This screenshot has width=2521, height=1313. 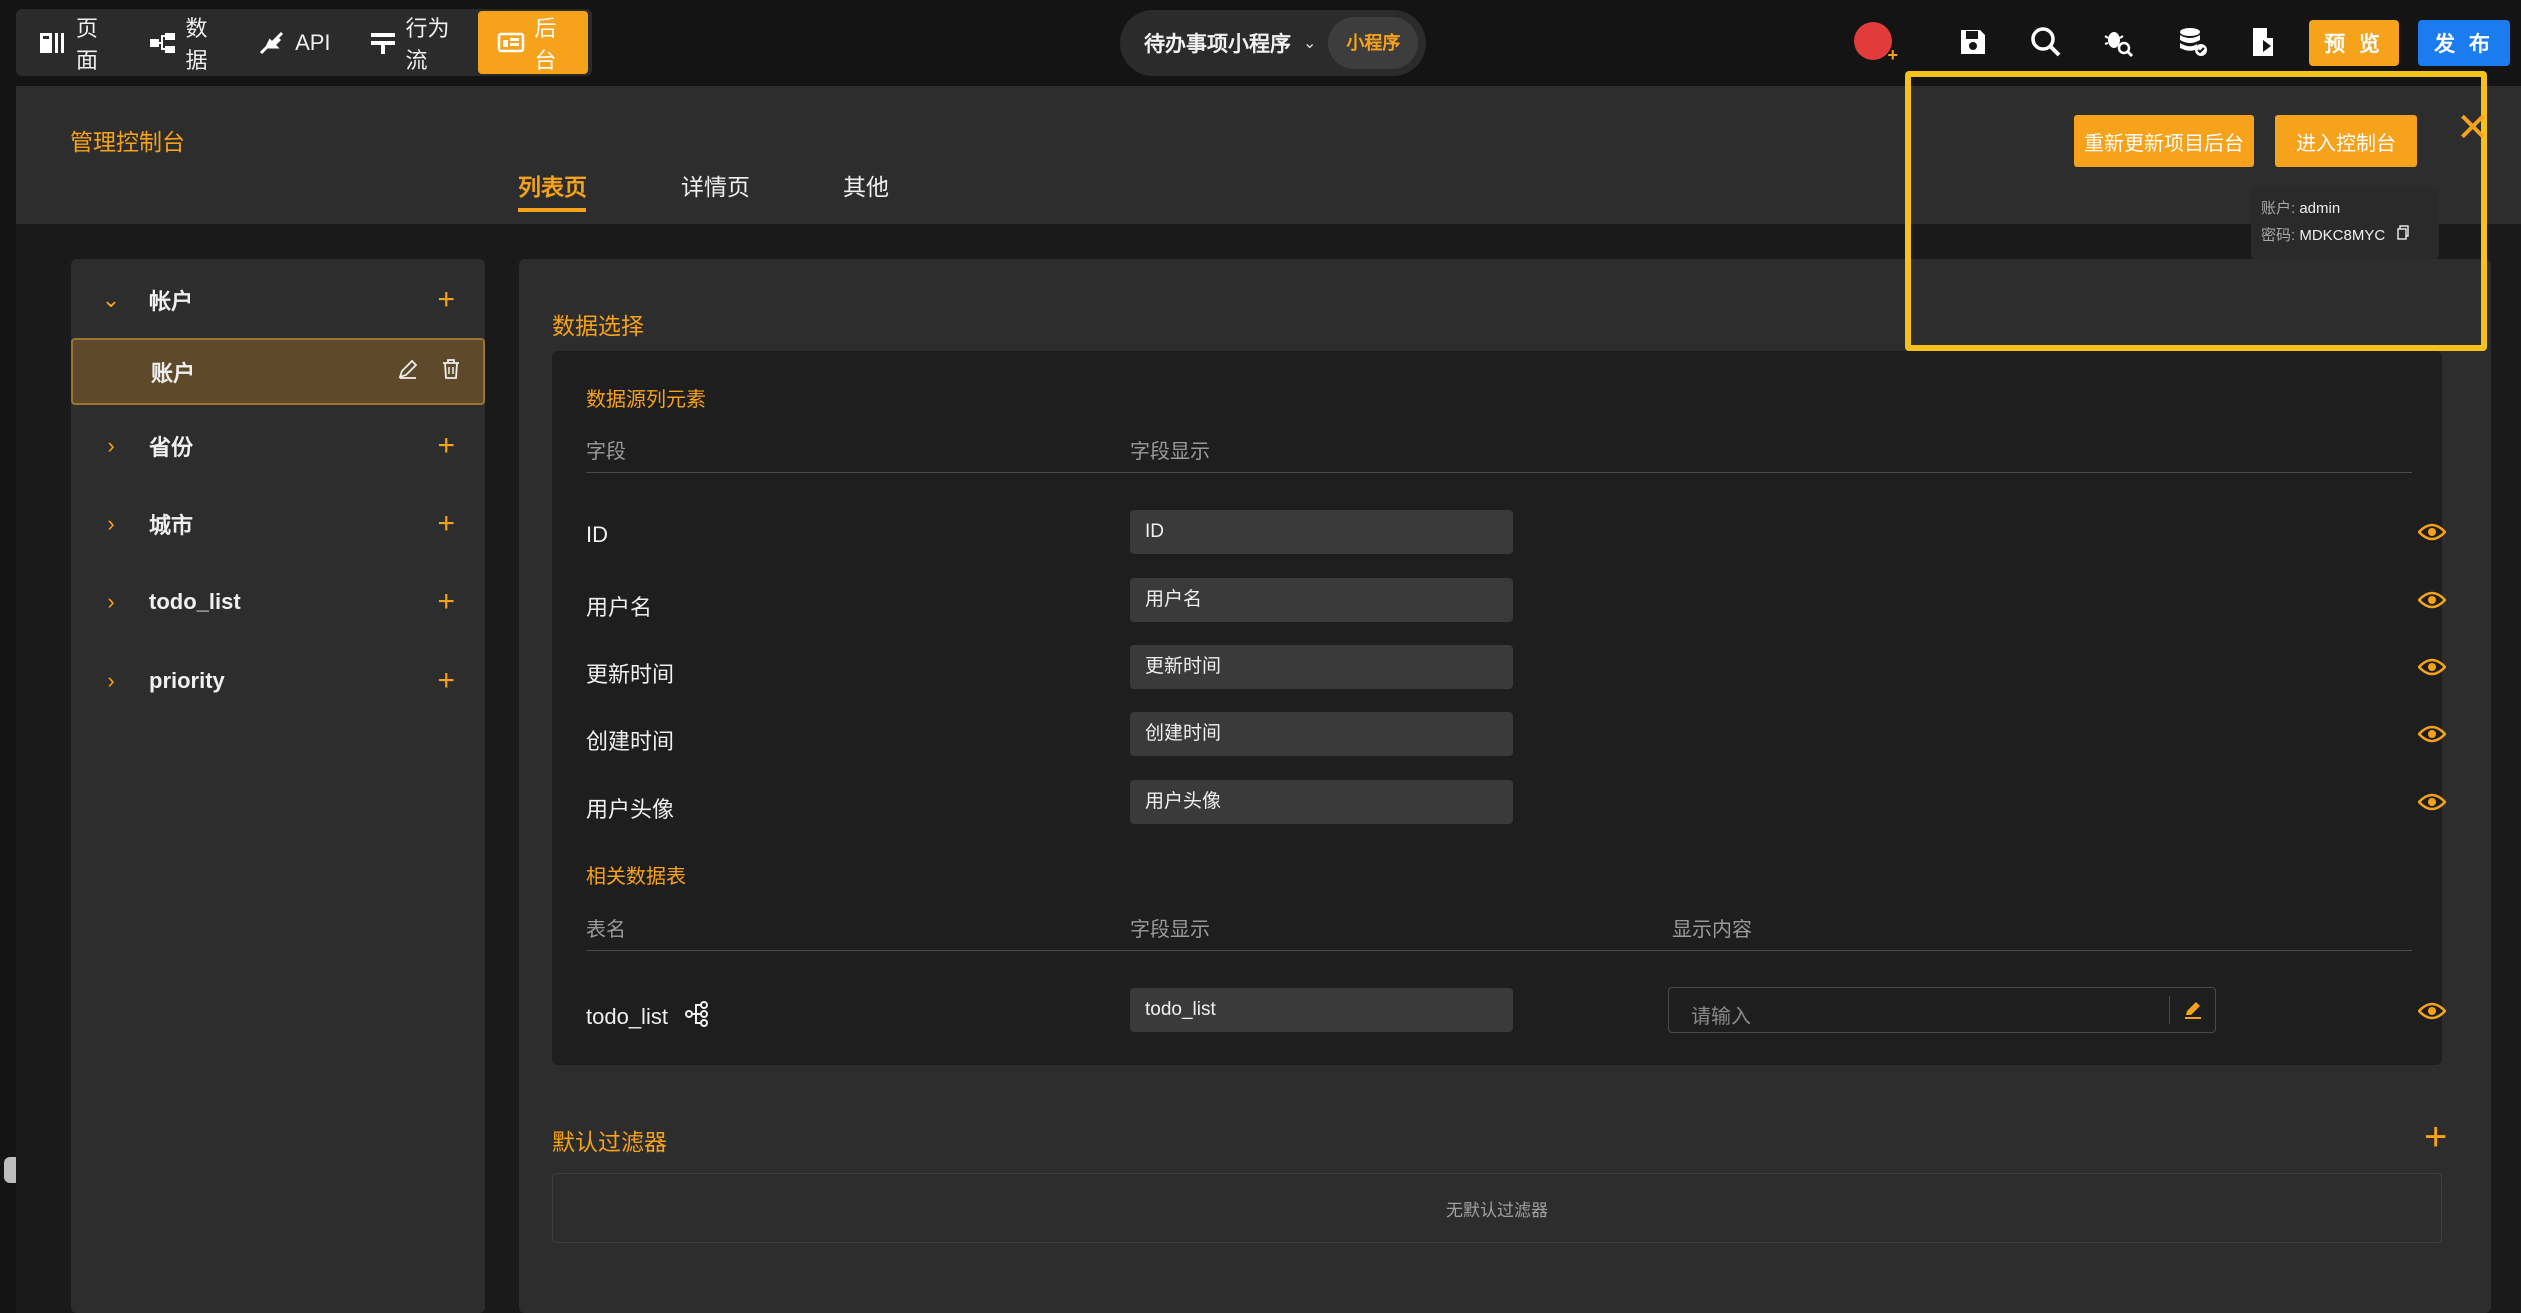 What do you see at coordinates (646, 400) in the screenshot?
I see `source-columns-title: 数据源列元素` at bounding box center [646, 400].